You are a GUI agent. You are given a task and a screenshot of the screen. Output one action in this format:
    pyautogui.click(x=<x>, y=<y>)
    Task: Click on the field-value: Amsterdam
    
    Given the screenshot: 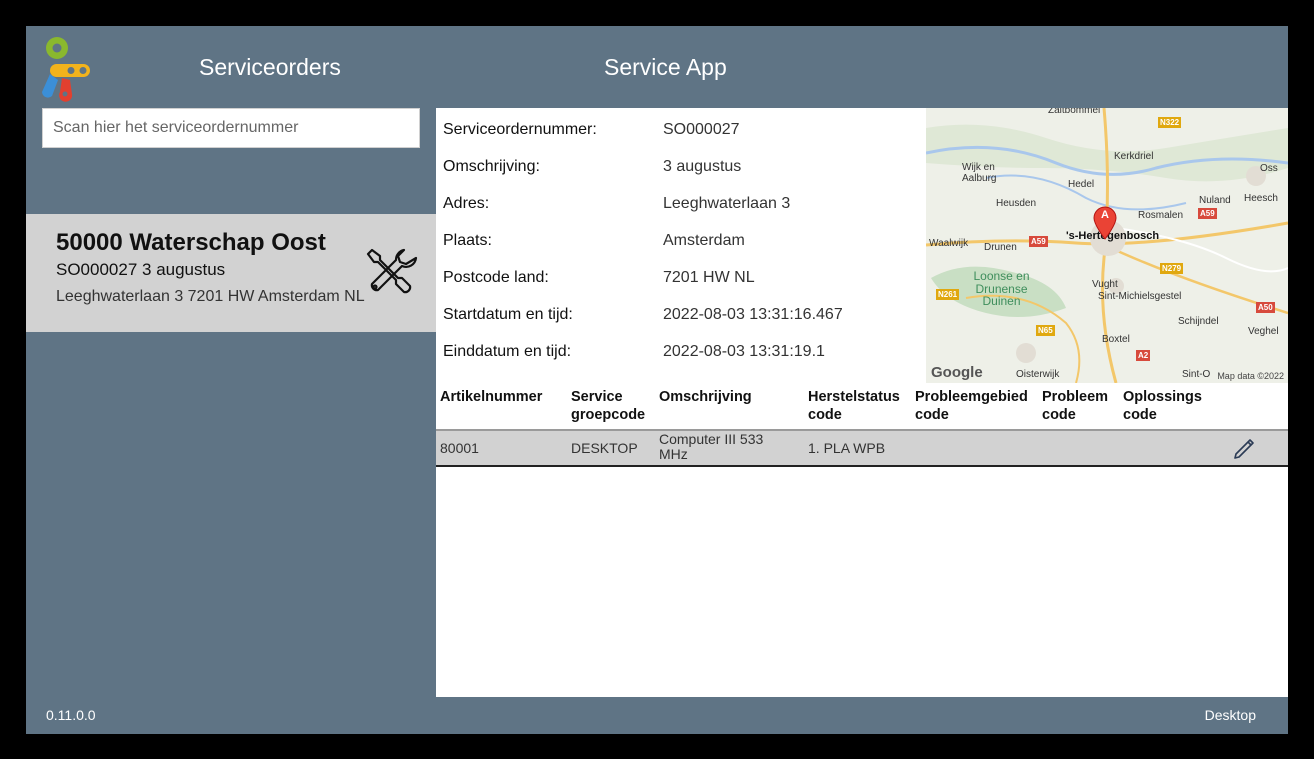 What is the action you would take?
    pyautogui.click(x=704, y=240)
    